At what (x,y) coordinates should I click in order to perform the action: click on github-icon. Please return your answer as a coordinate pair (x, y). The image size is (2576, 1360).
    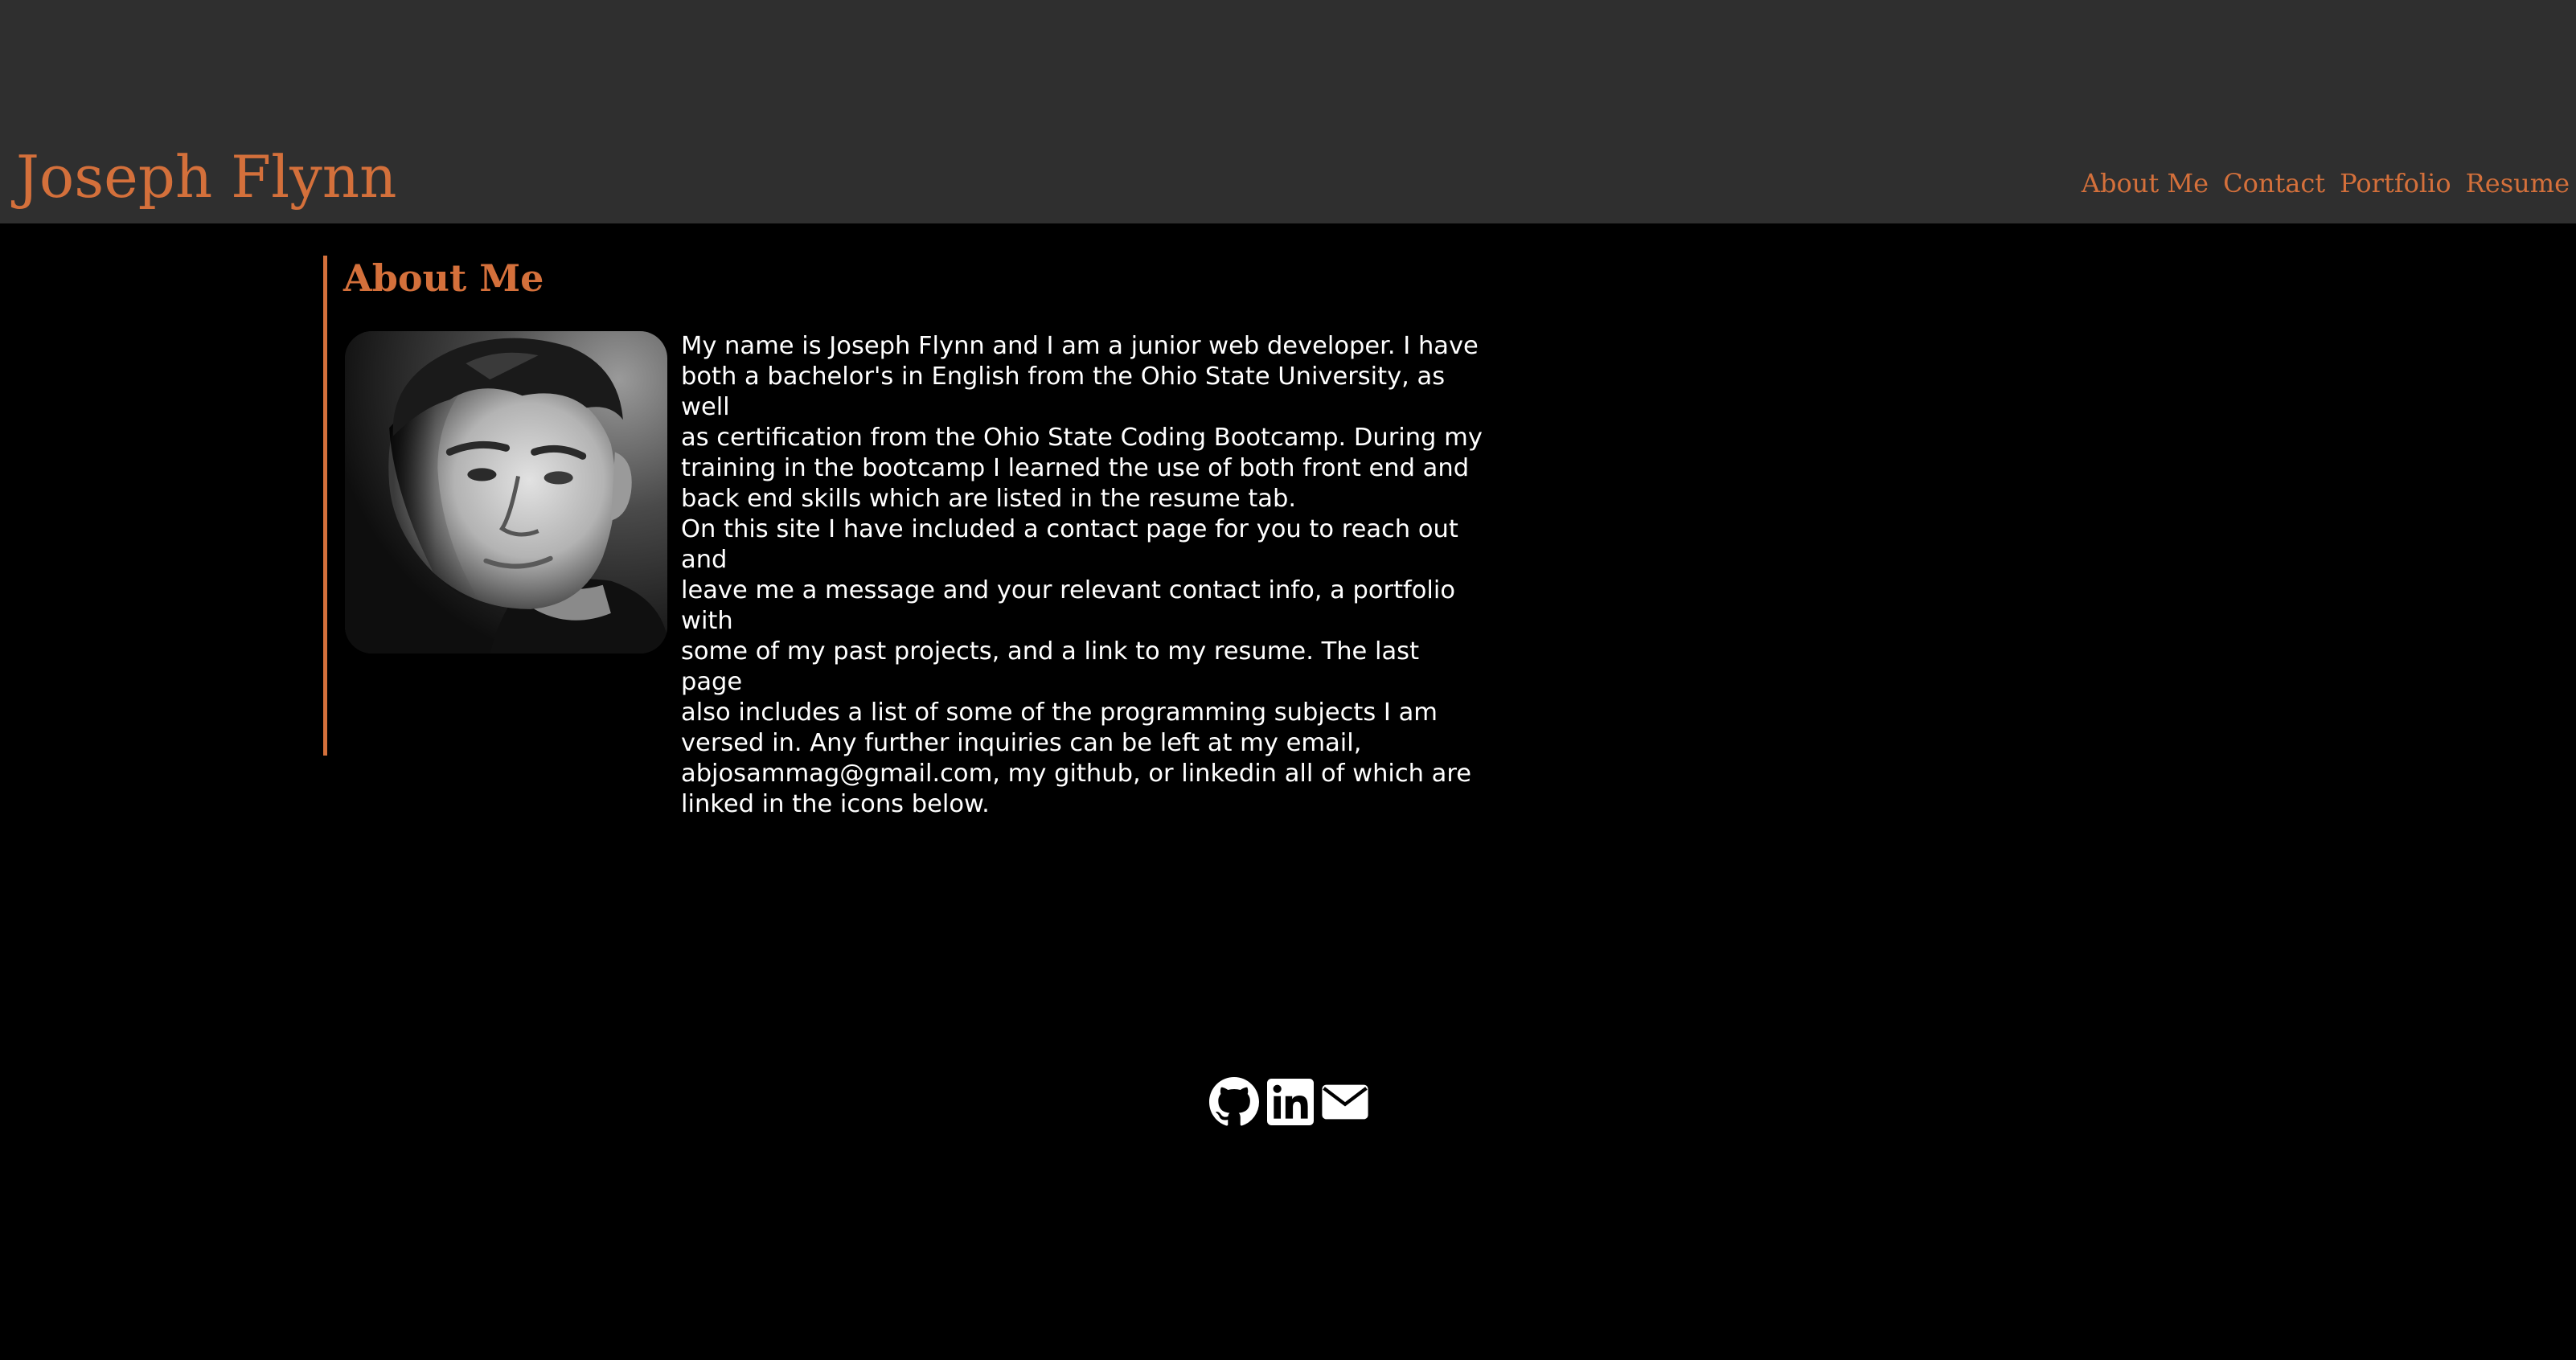
    Looking at the image, I should click on (1234, 1101).